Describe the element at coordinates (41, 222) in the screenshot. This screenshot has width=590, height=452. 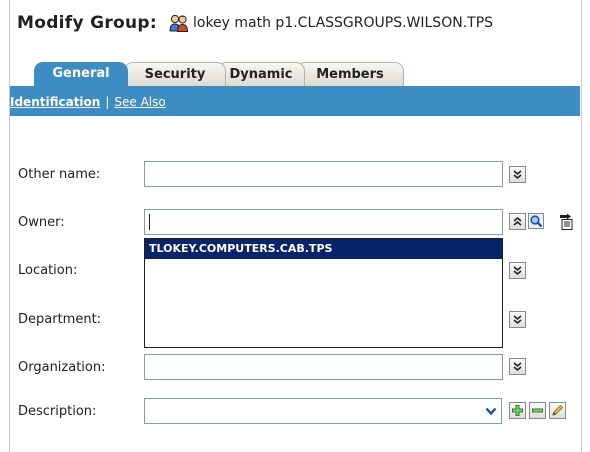
I see `owner-label: Owner:` at that location.